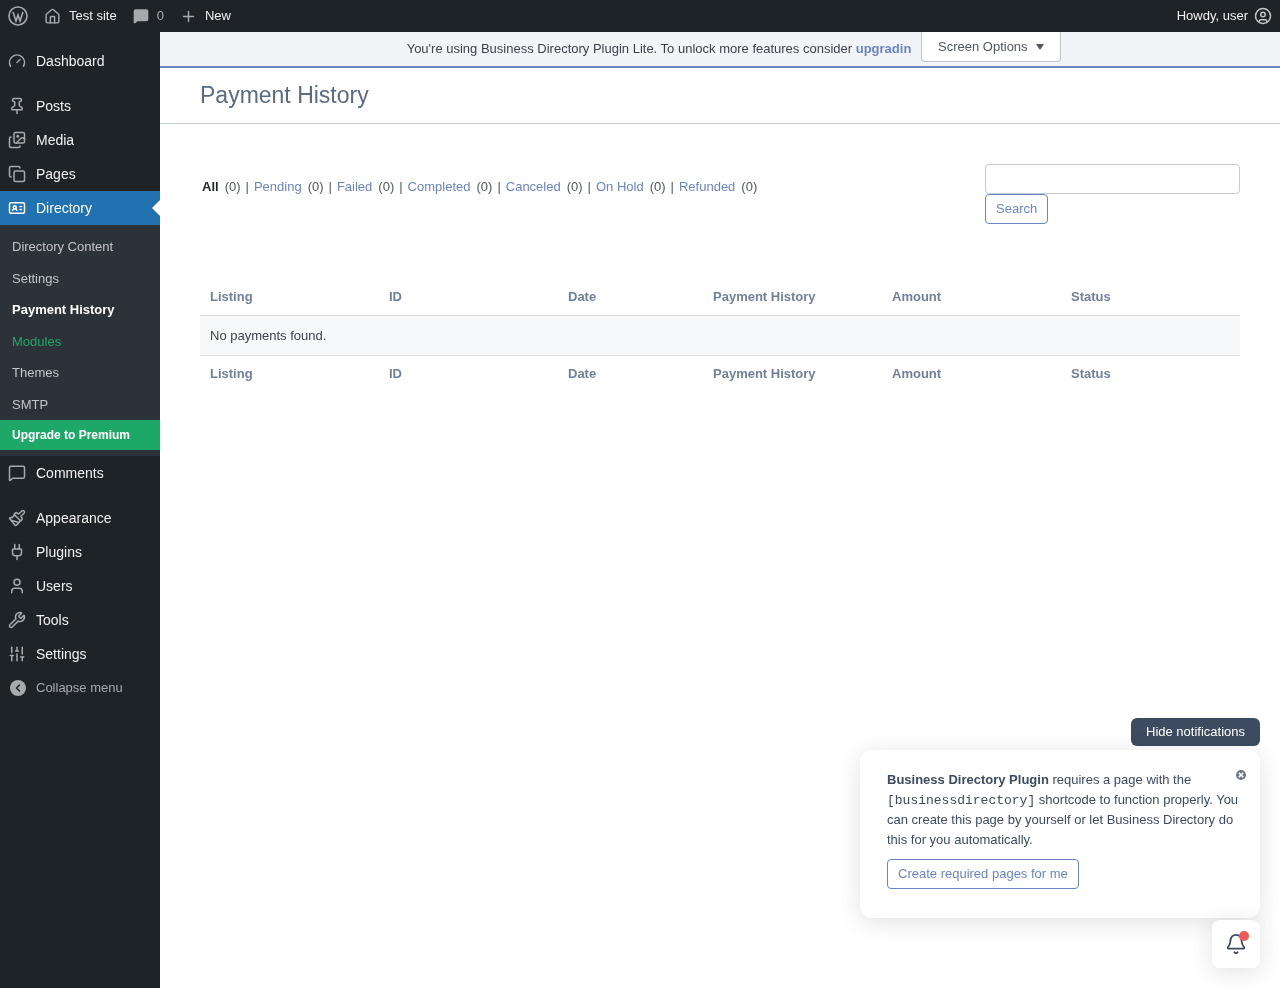  What do you see at coordinates (792, 374) in the screenshot?
I see `column-footer: Payment History` at bounding box center [792, 374].